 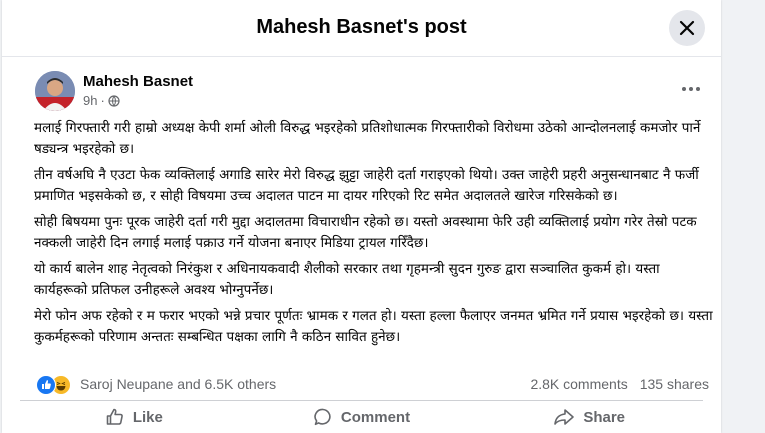 I want to click on post-meta: 9h ·, so click(x=101, y=100).